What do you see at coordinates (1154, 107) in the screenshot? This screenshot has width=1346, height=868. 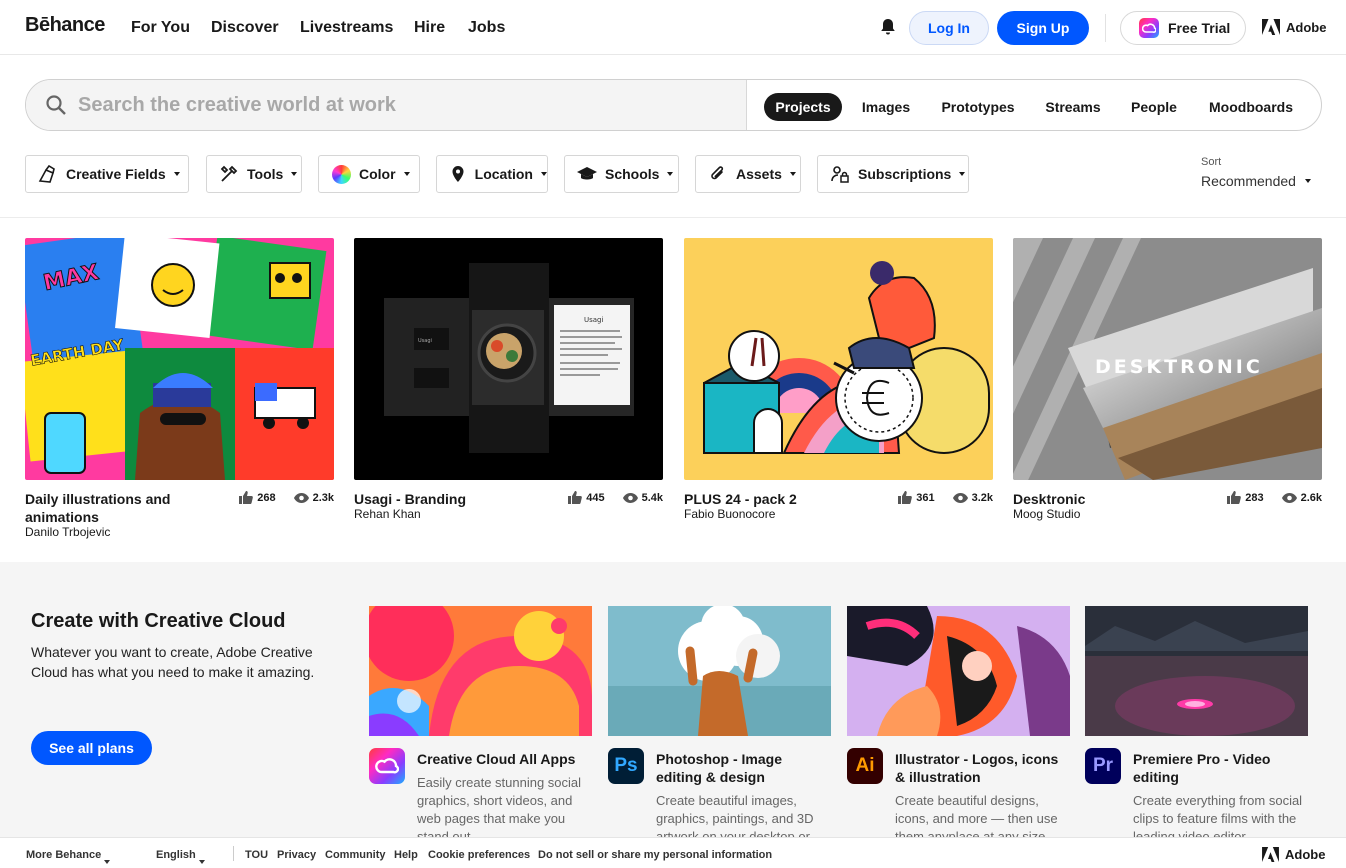 I see `tab-people: People` at bounding box center [1154, 107].